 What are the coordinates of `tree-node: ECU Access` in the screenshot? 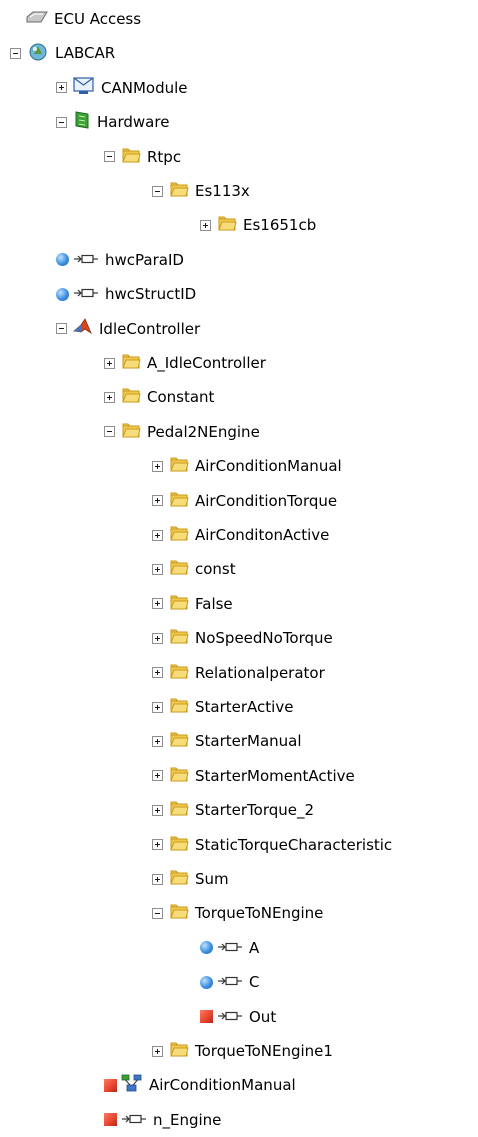 It's located at (75, 19).